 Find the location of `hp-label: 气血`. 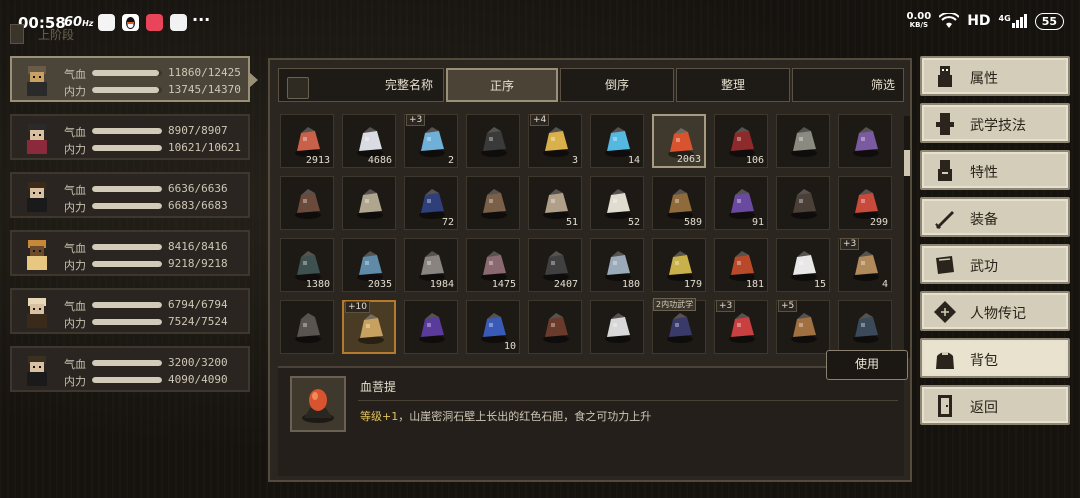

hp-label: 气血 is located at coordinates (75, 74).